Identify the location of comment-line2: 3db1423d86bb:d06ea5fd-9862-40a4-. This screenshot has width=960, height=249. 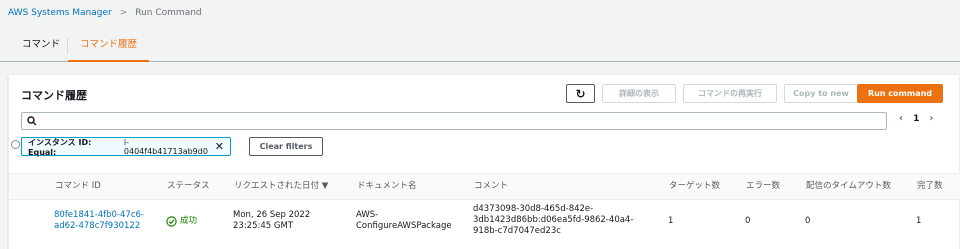
(553, 220).